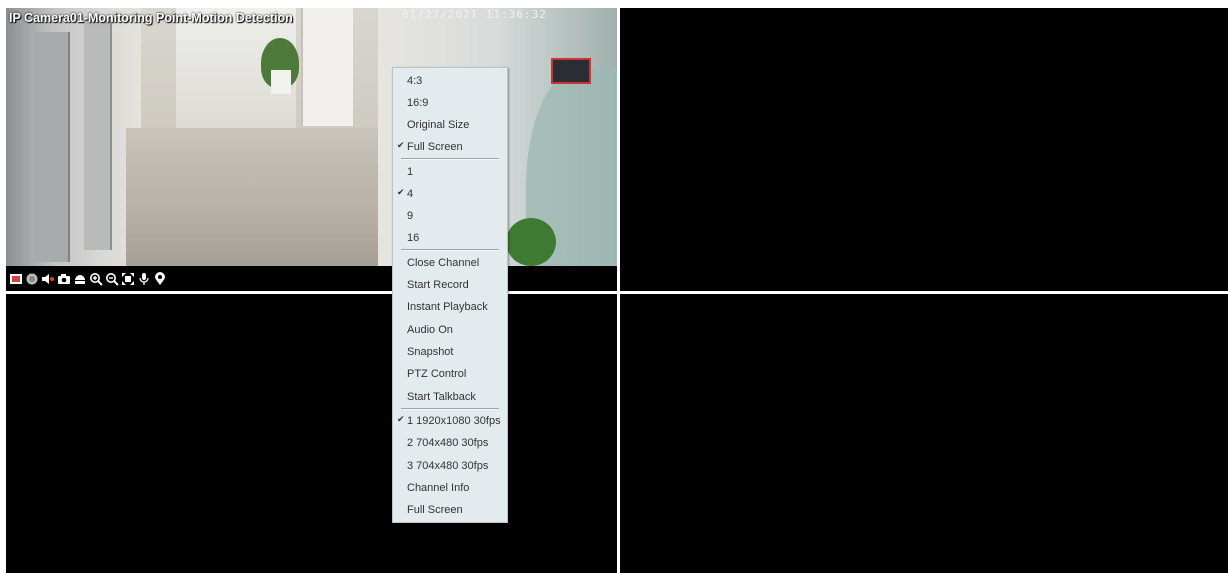 The height and width of the screenshot is (573, 1228). I want to click on fullscreen-icon, so click(128, 279).